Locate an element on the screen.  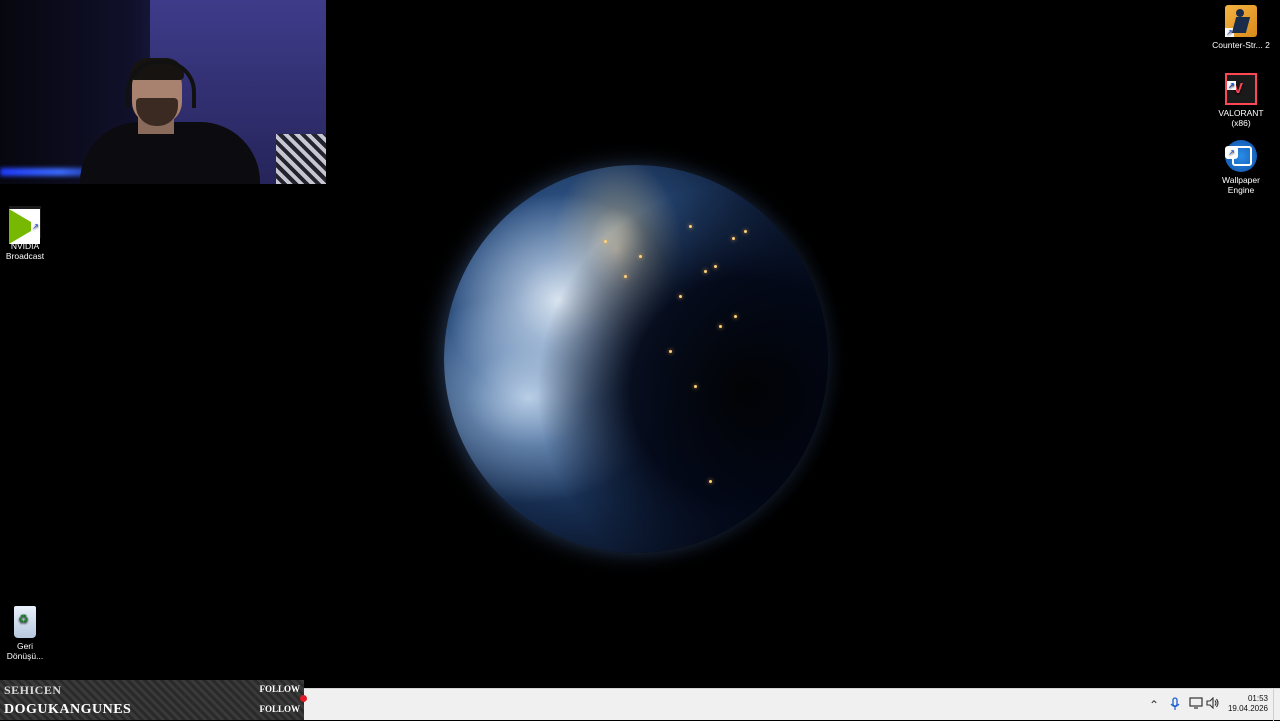
follower-name: SEHICEN is located at coordinates (33, 690).